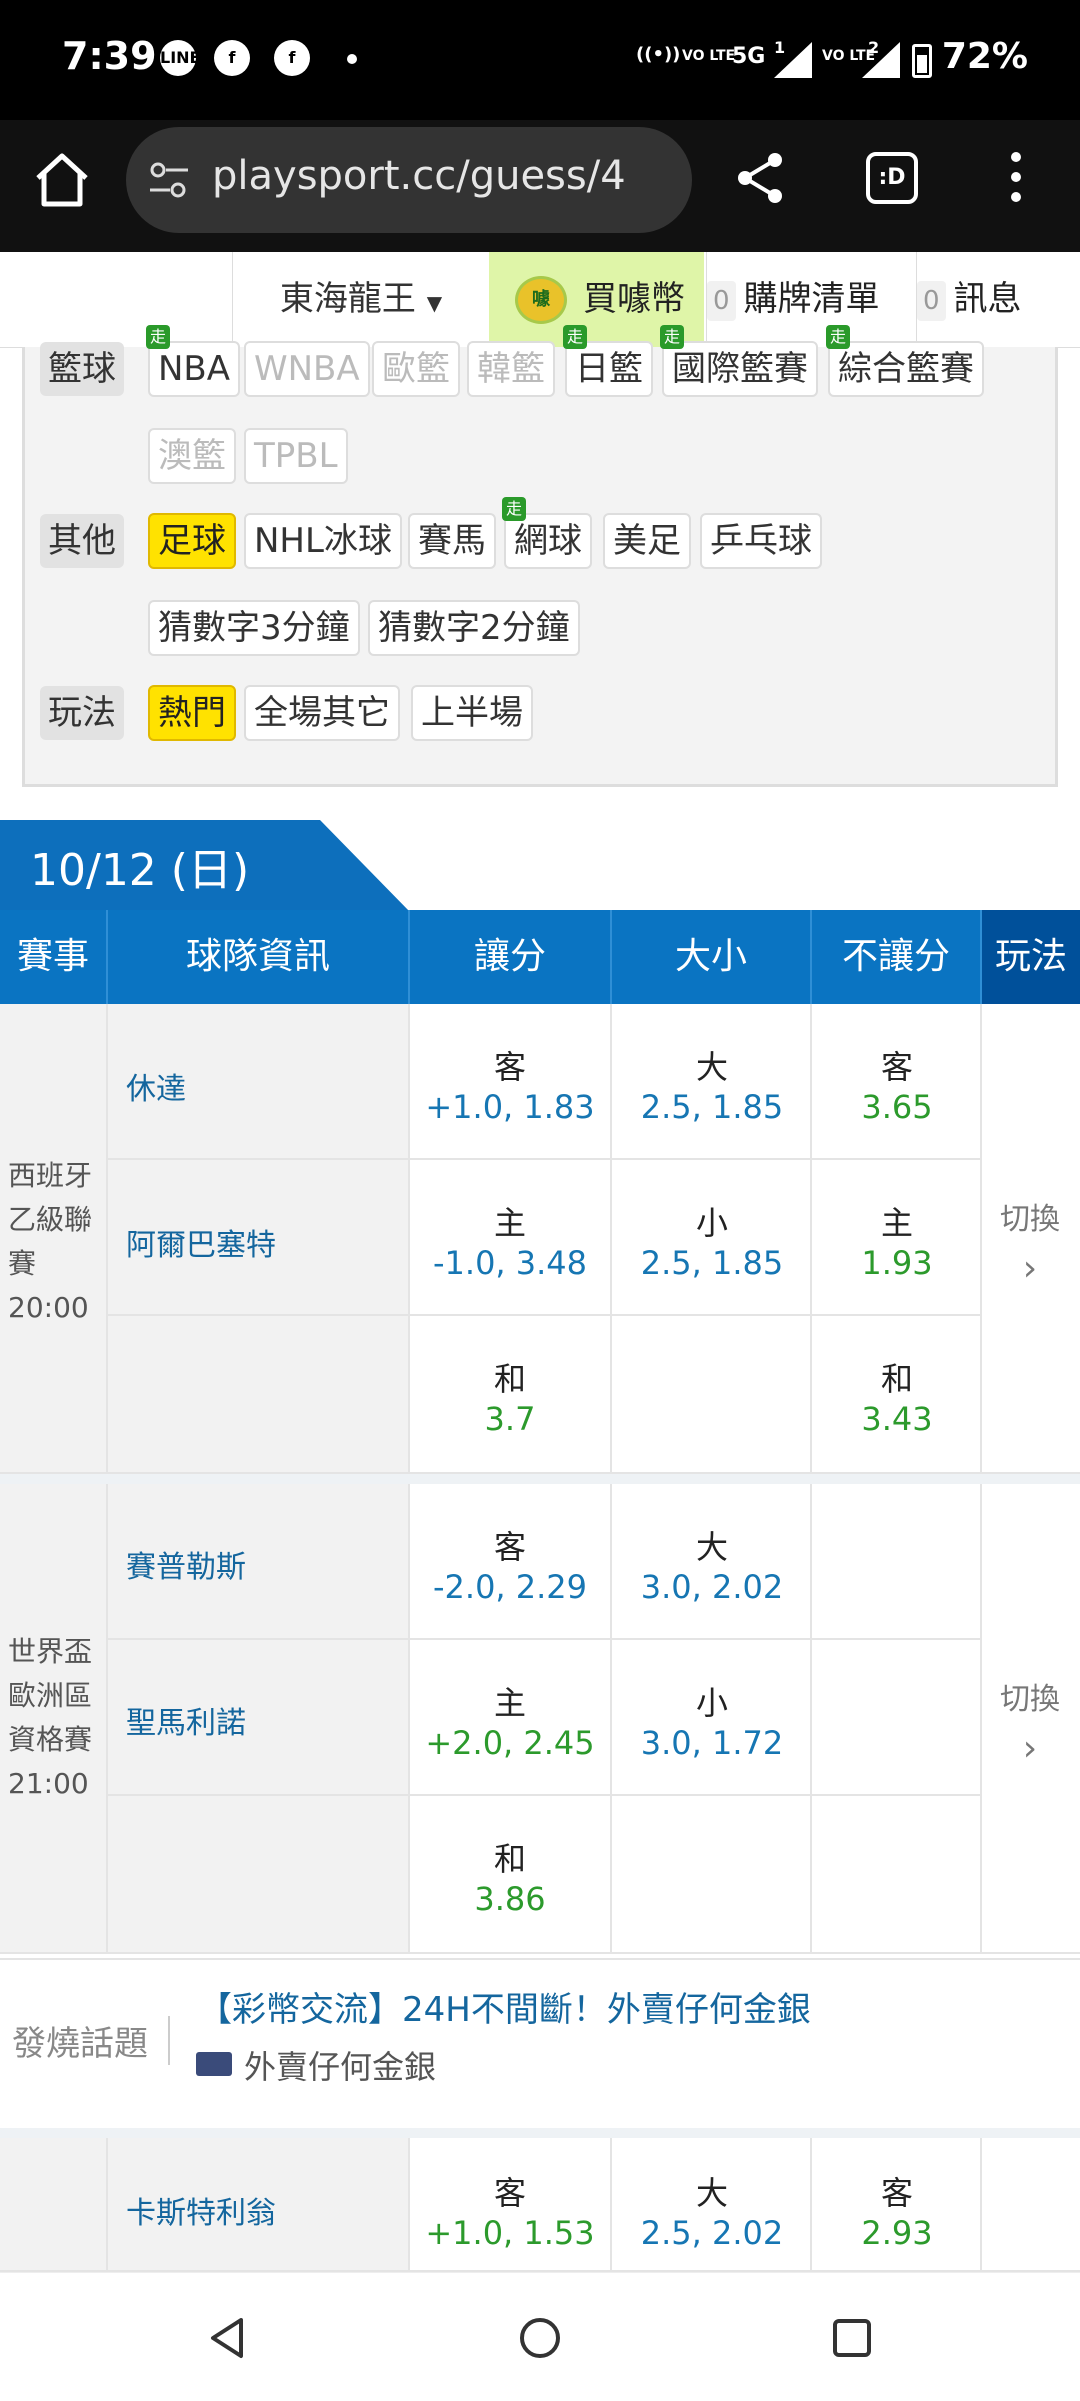  What do you see at coordinates (987, 299) in the screenshot?
I see `messages-label: 訊息` at bounding box center [987, 299].